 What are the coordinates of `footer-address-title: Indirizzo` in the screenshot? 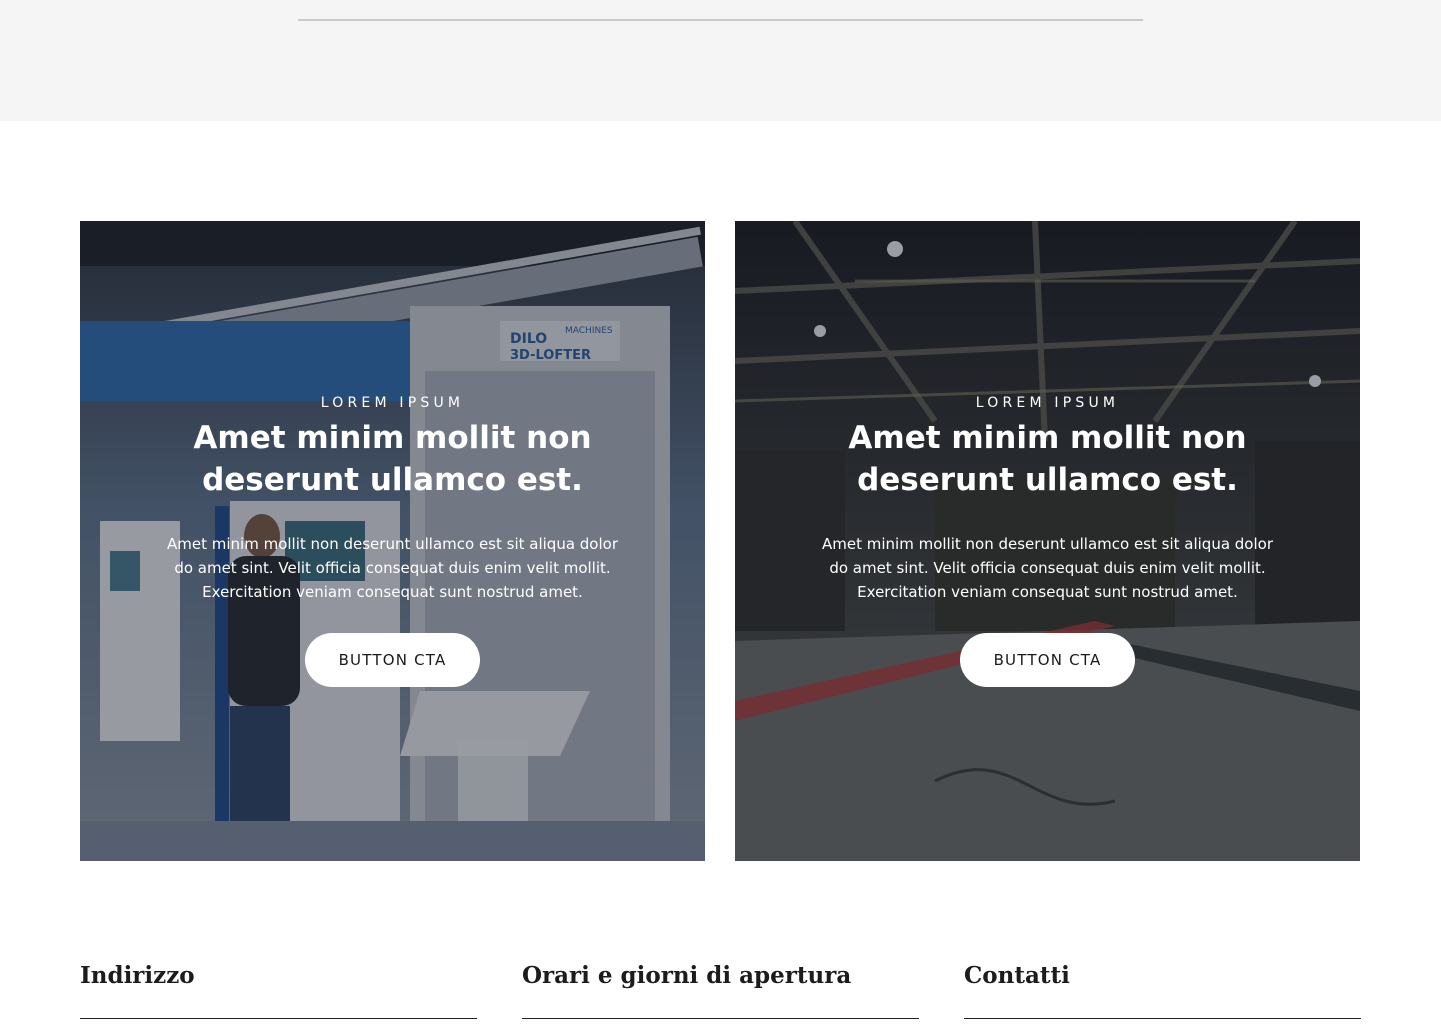 It's located at (137, 975).